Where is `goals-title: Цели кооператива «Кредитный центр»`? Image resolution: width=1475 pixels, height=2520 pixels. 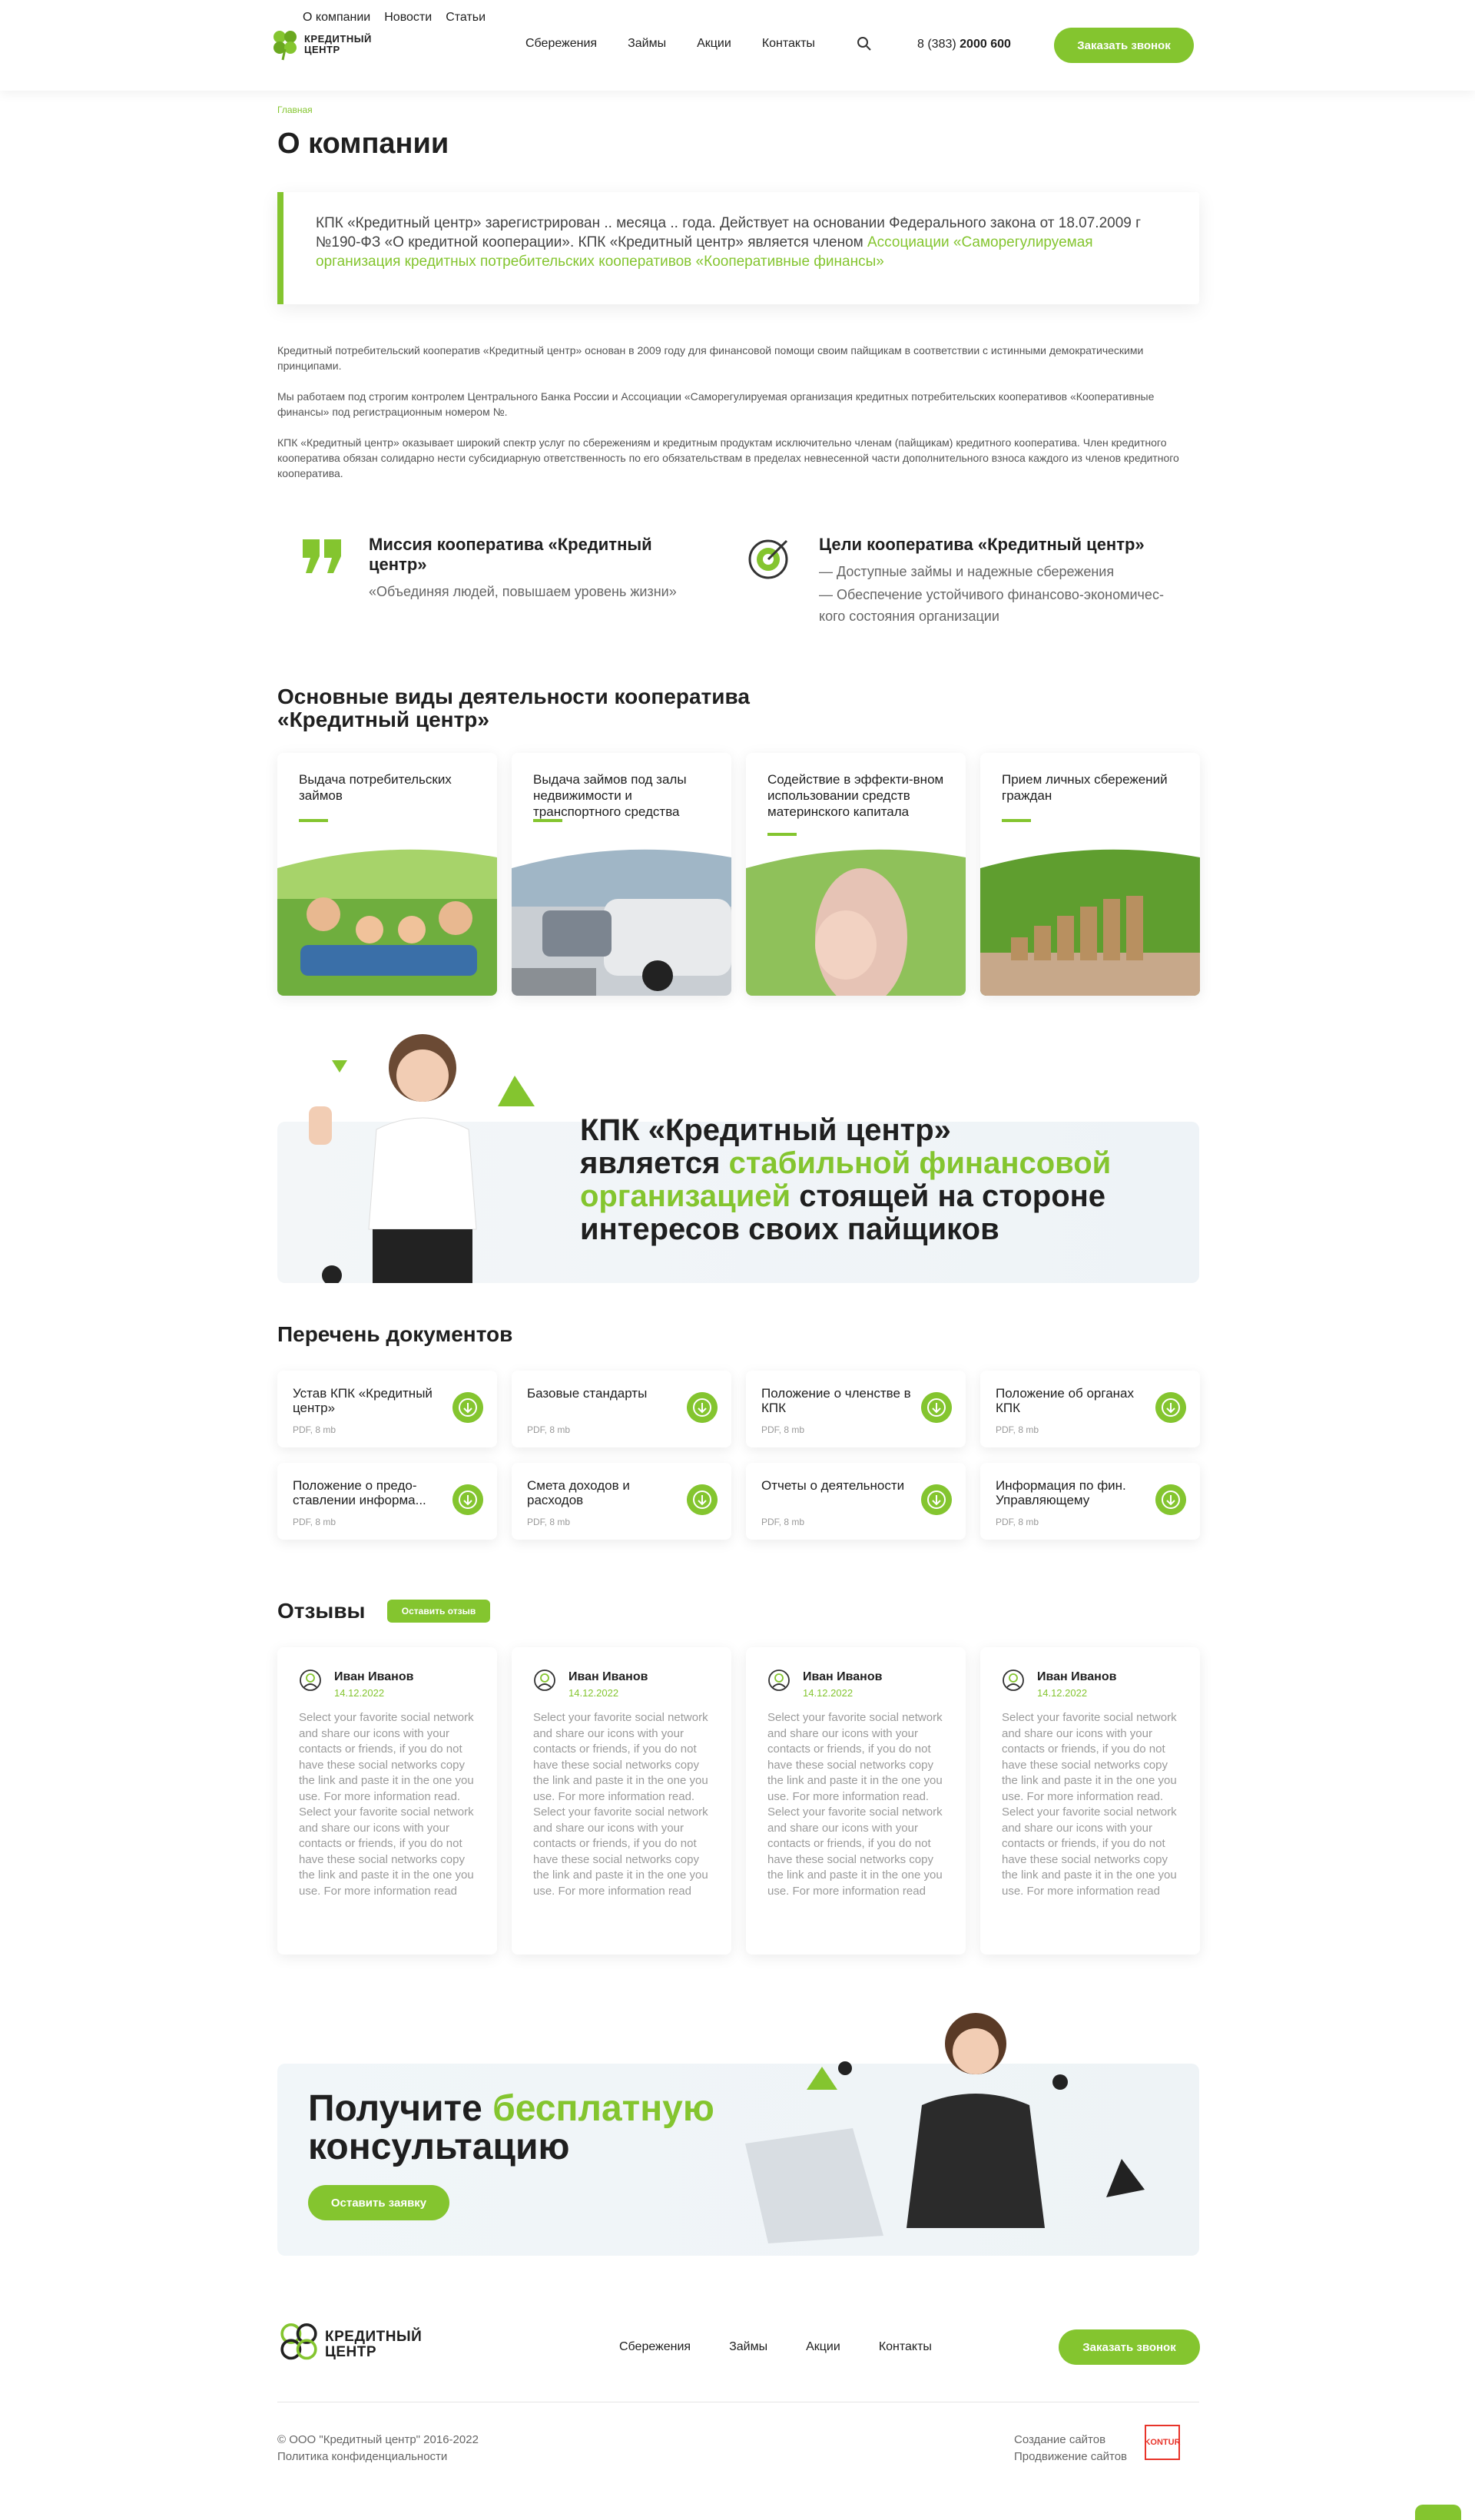 goals-title: Цели кооператива «Кредитный центр» is located at coordinates (982, 545).